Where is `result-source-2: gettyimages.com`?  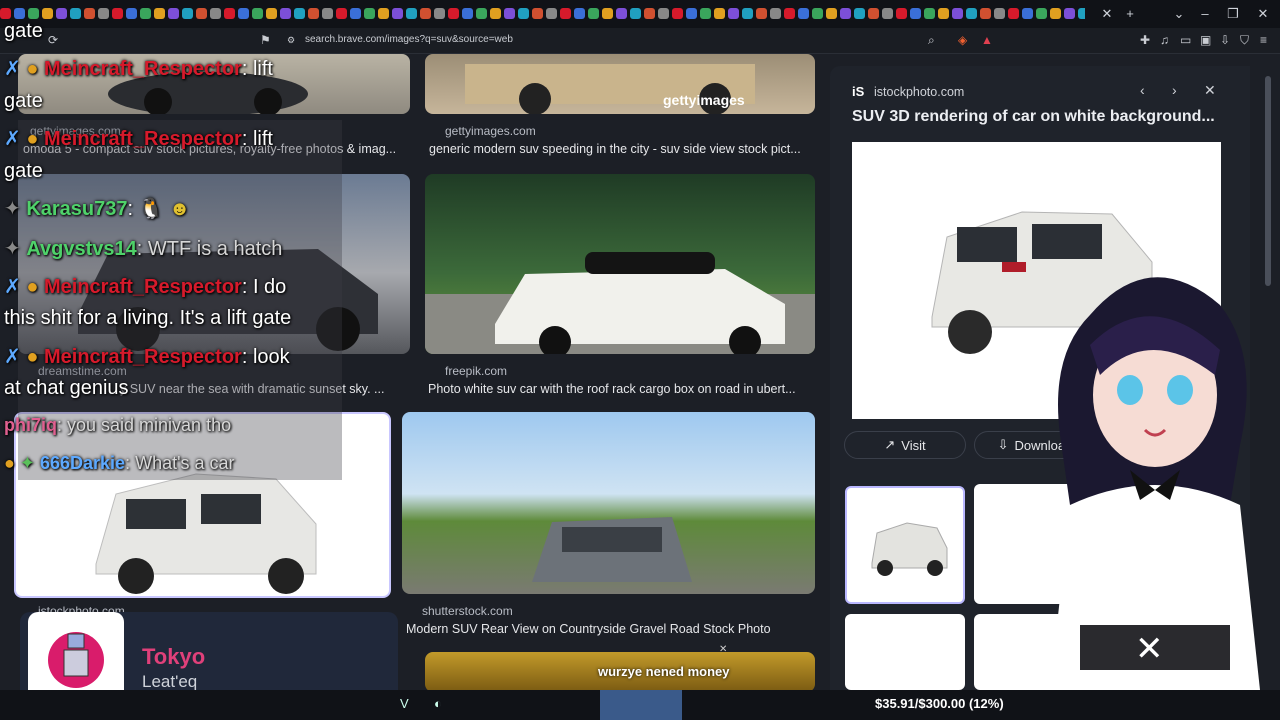 result-source-2: gettyimages.com is located at coordinates (490, 131).